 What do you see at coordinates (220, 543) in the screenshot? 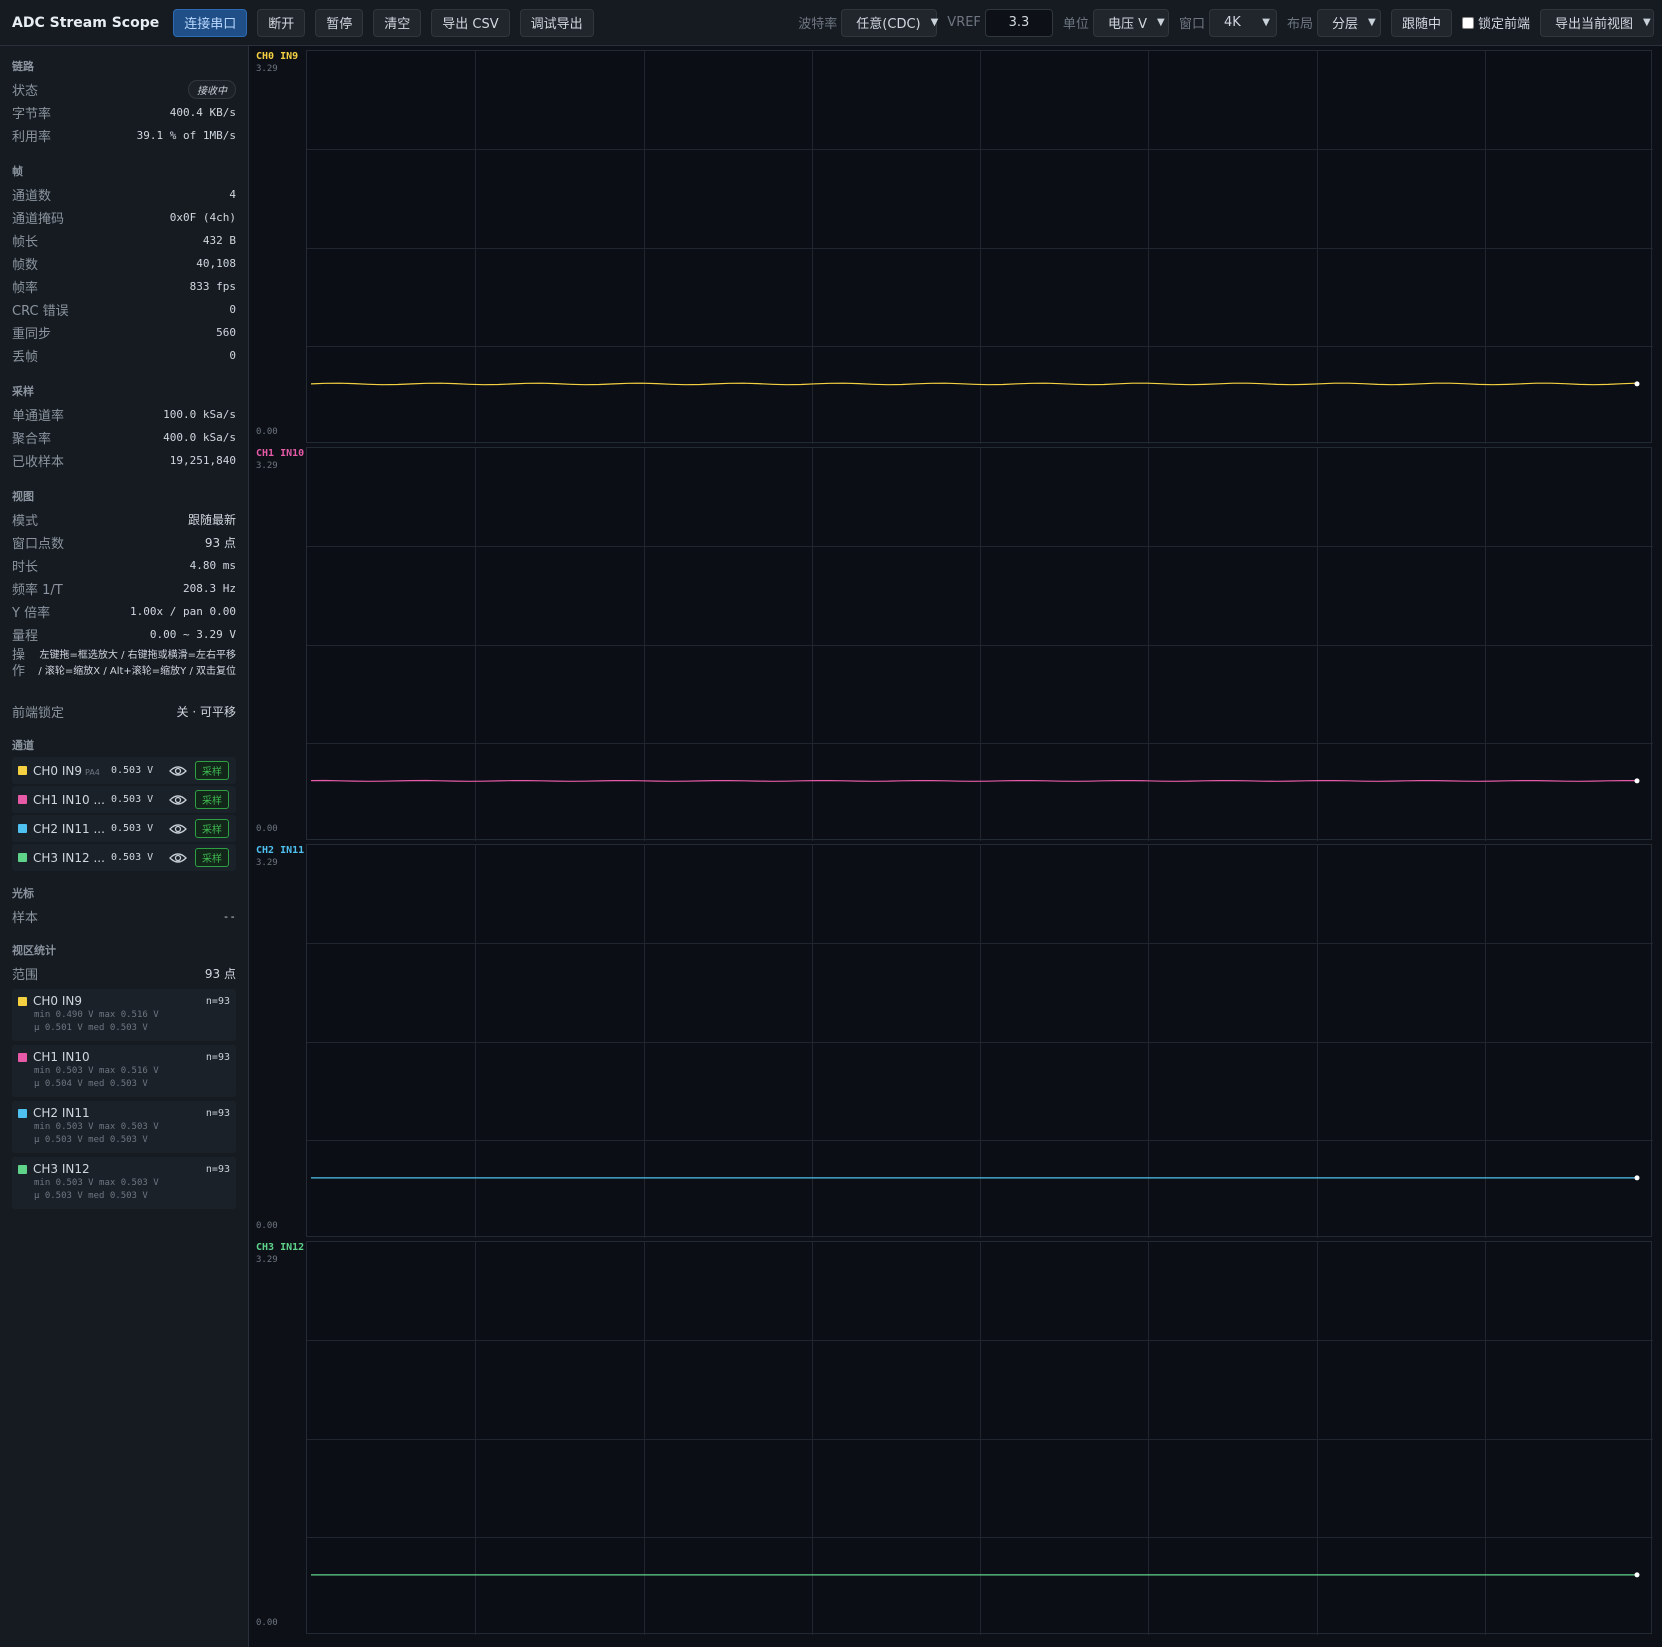
I see `stat-value: 93 点` at bounding box center [220, 543].